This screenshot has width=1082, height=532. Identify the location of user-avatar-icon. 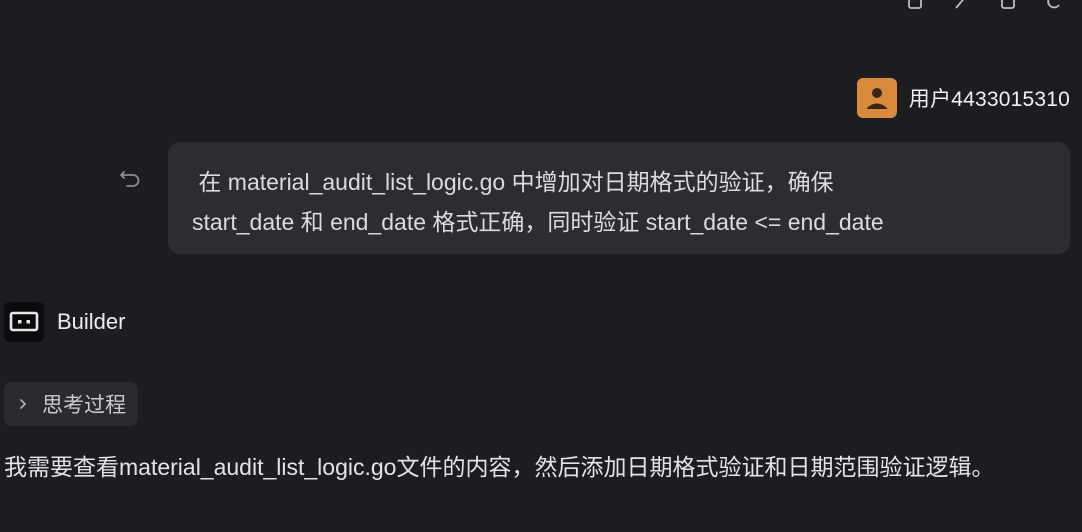
(876, 98).